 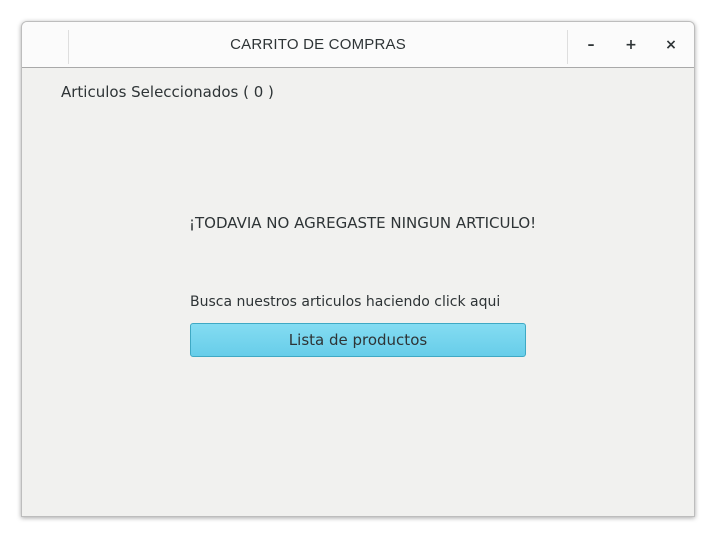 What do you see at coordinates (318, 44) in the screenshot?
I see `window-title: CARRITO DE COMPRAS` at bounding box center [318, 44].